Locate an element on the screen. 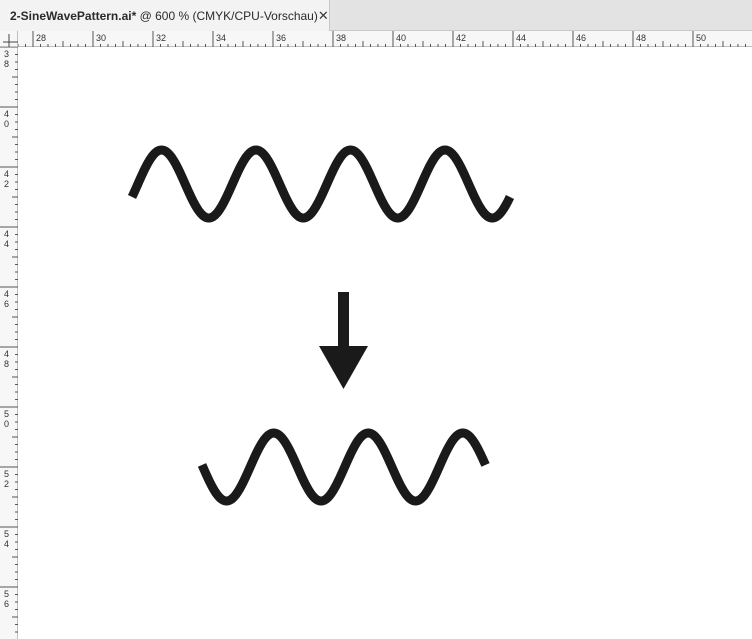 The image size is (752, 639). arrow-down-icon is located at coordinates (343, 340).